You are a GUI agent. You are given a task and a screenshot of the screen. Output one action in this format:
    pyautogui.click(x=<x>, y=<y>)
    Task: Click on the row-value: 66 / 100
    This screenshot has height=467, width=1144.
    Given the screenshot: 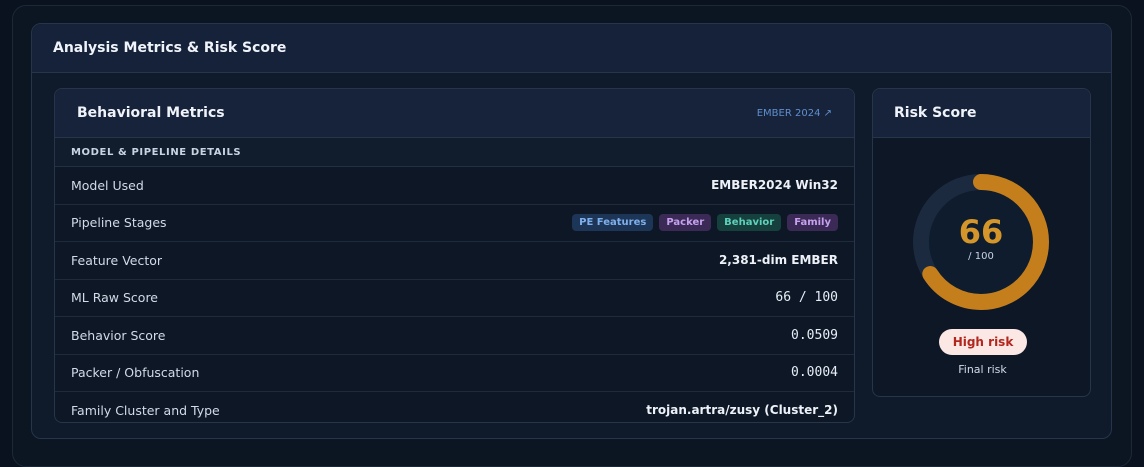 What is the action you would take?
    pyautogui.click(x=806, y=298)
    